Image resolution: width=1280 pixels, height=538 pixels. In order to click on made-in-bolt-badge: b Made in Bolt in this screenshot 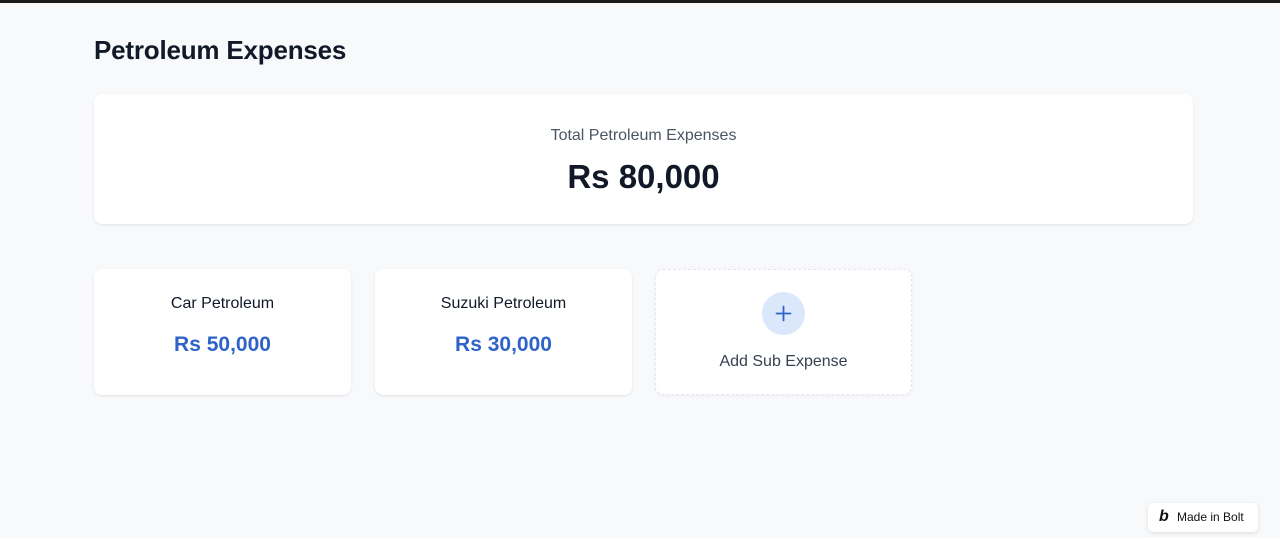, I will do `click(1203, 517)`.